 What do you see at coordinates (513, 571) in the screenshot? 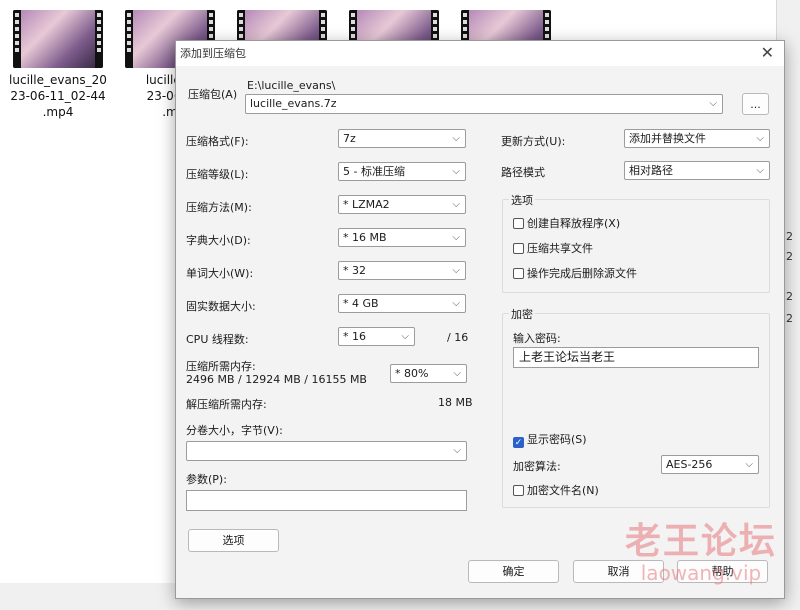
I see `ok-button: 确定` at bounding box center [513, 571].